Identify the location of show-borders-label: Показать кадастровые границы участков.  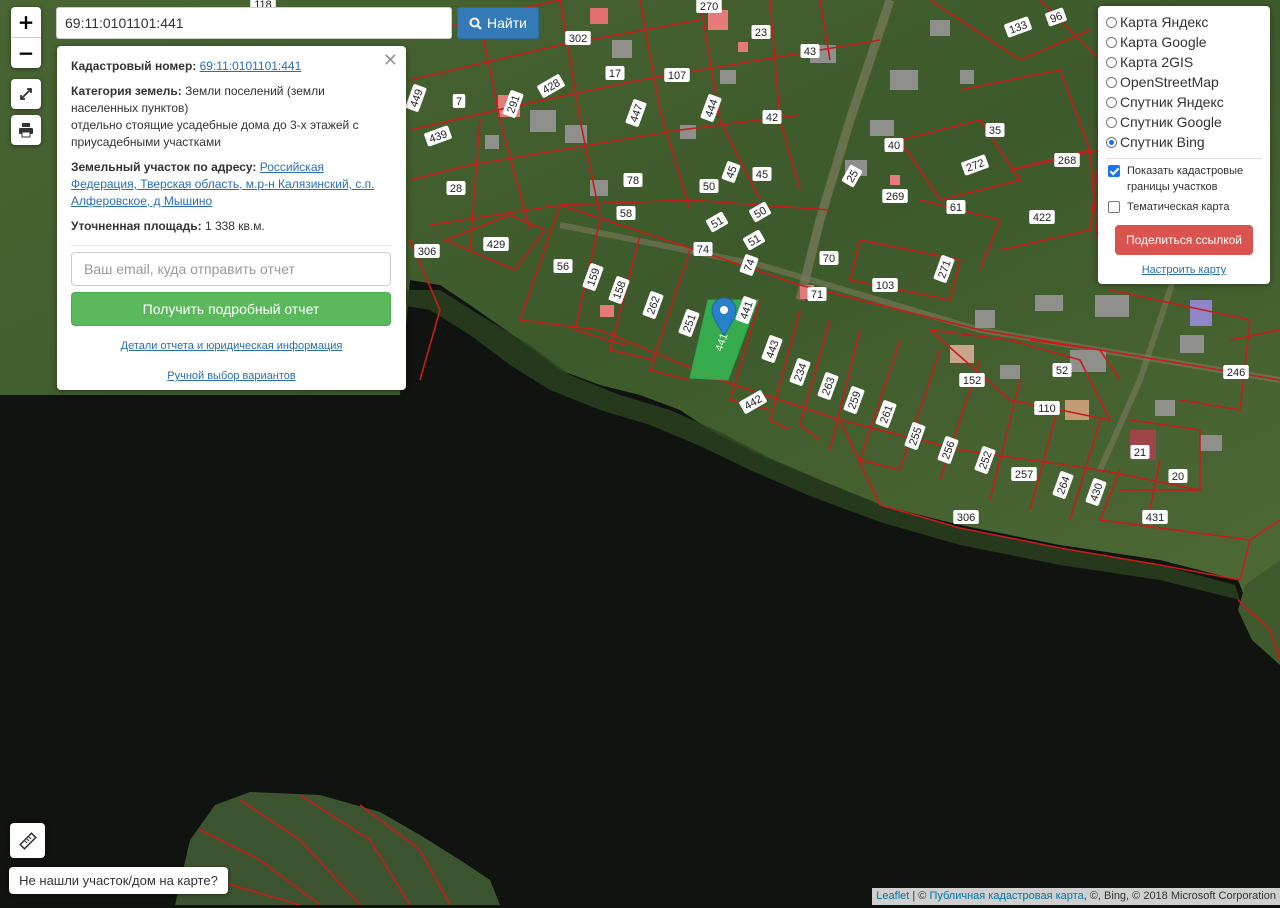
(1185, 179).